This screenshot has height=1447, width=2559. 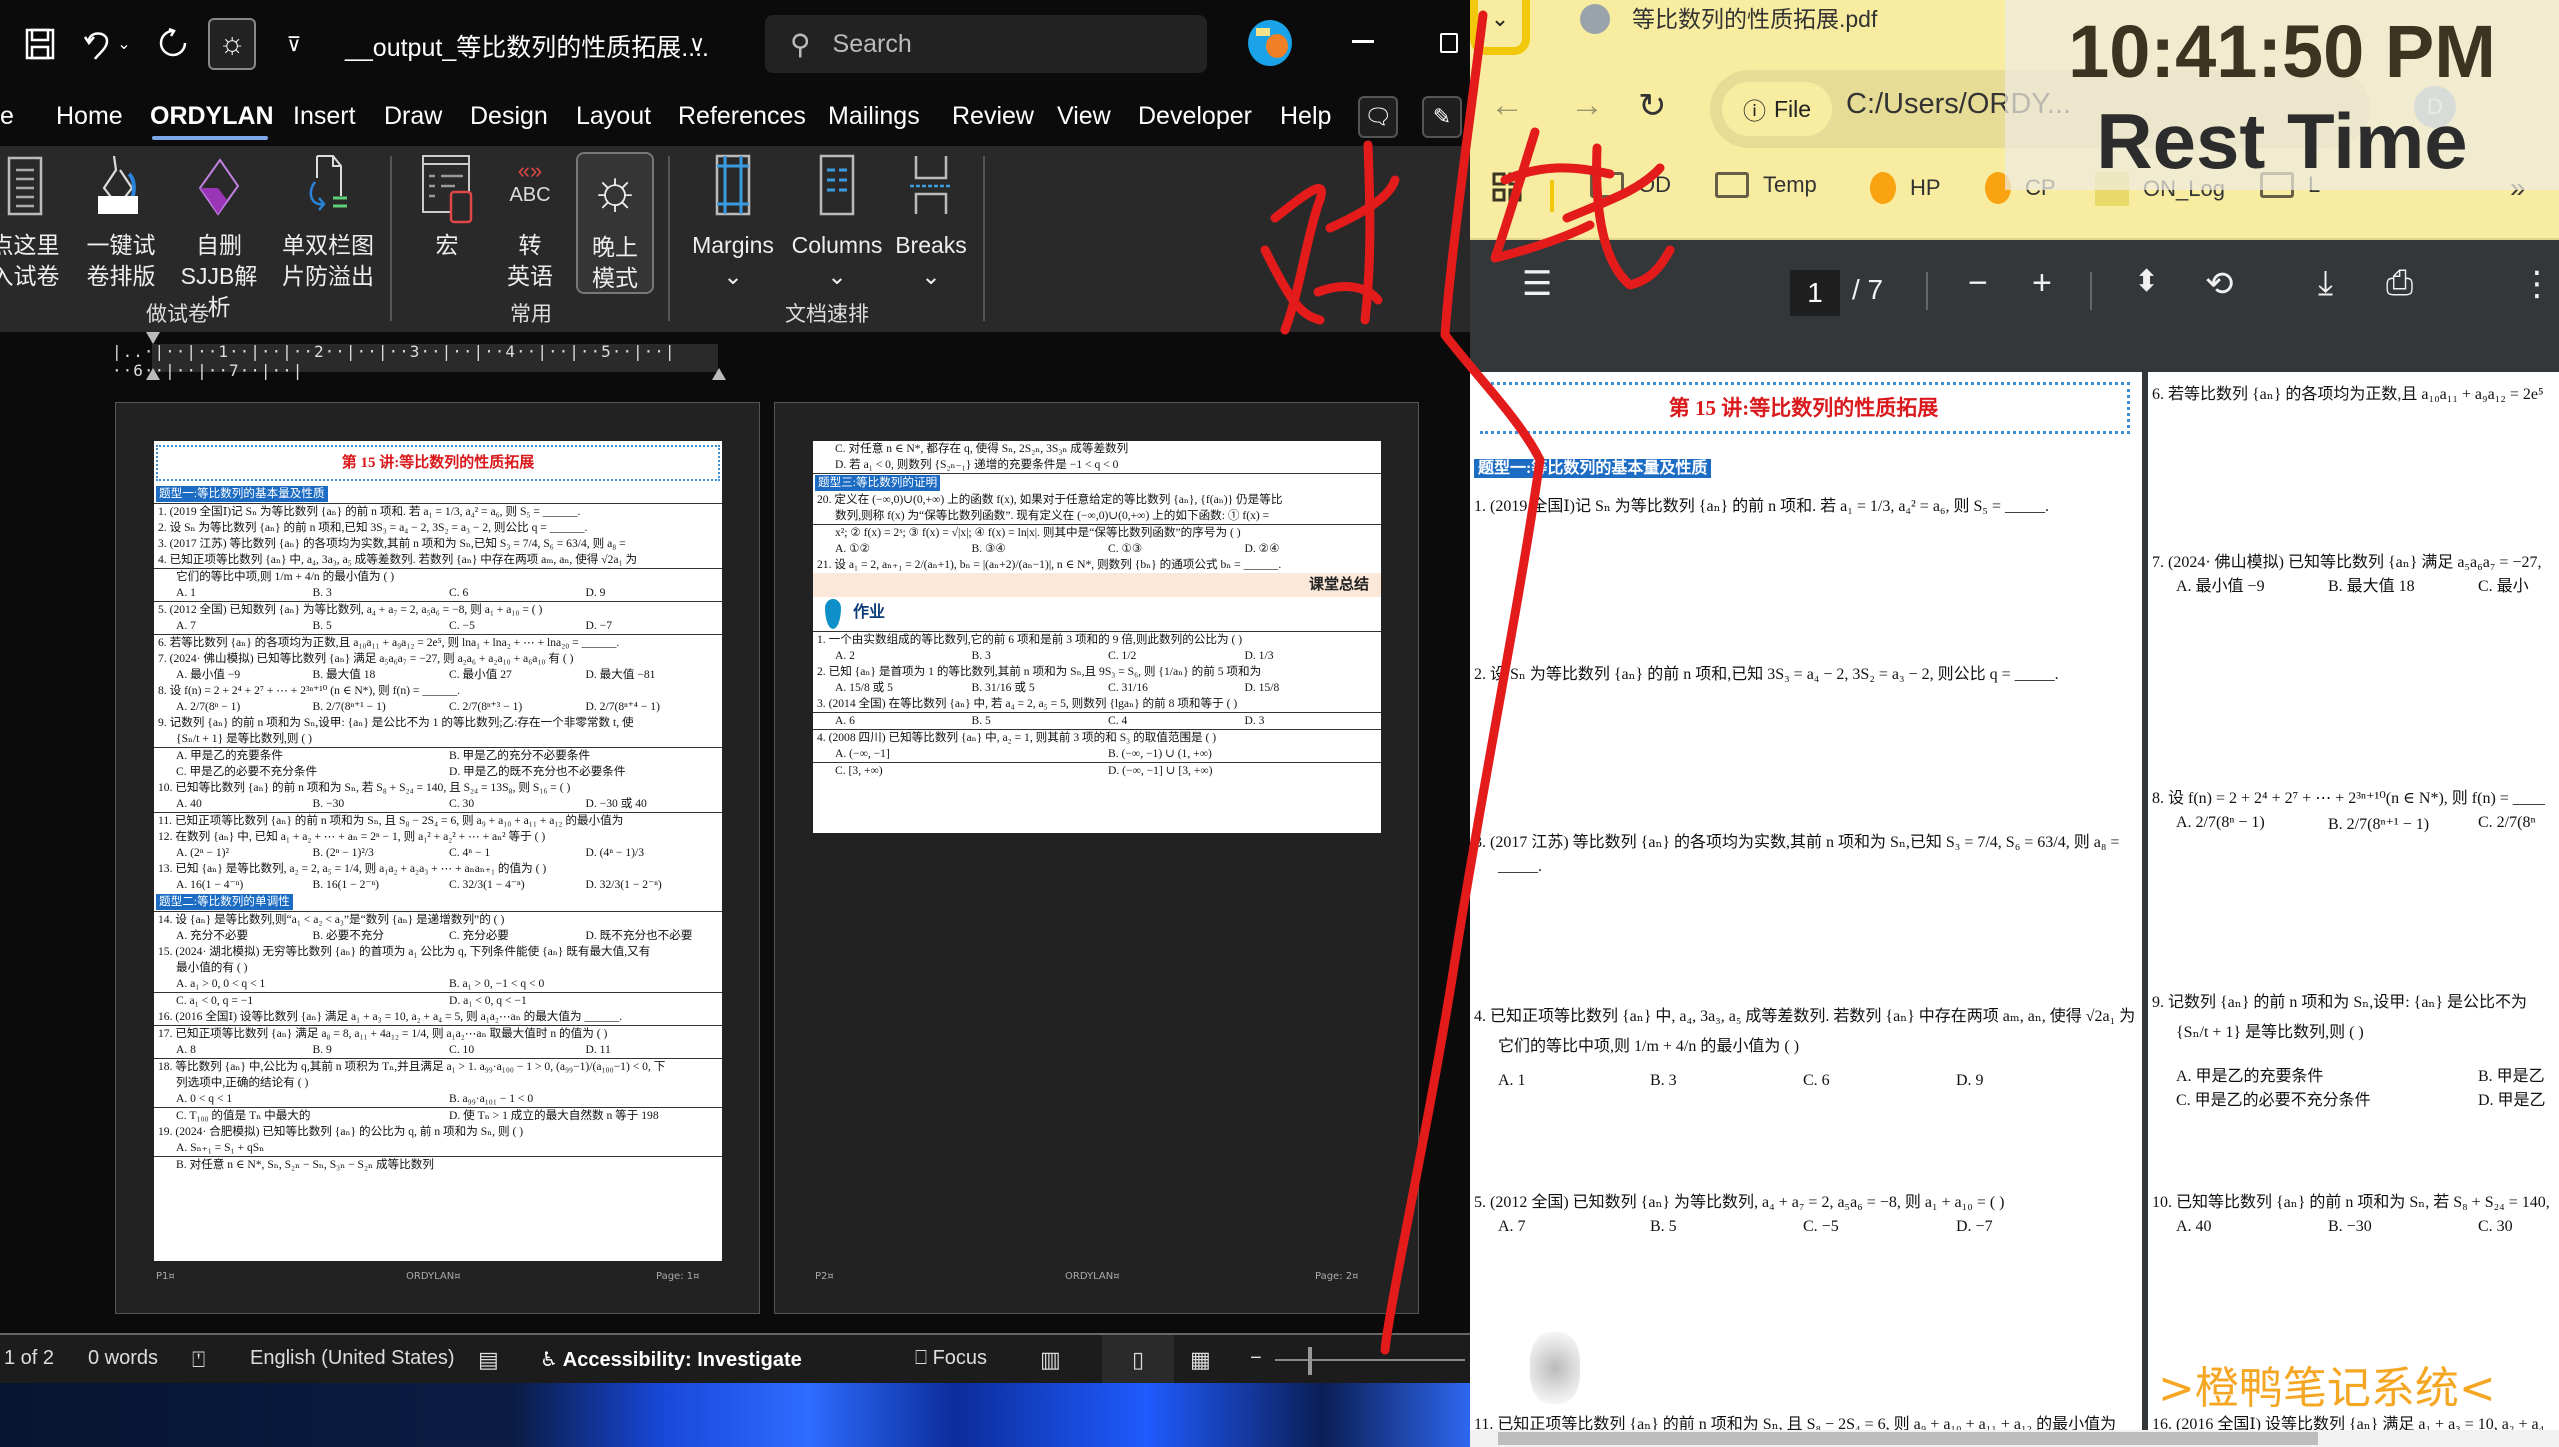 I want to click on tab-help: Help, so click(x=1305, y=116).